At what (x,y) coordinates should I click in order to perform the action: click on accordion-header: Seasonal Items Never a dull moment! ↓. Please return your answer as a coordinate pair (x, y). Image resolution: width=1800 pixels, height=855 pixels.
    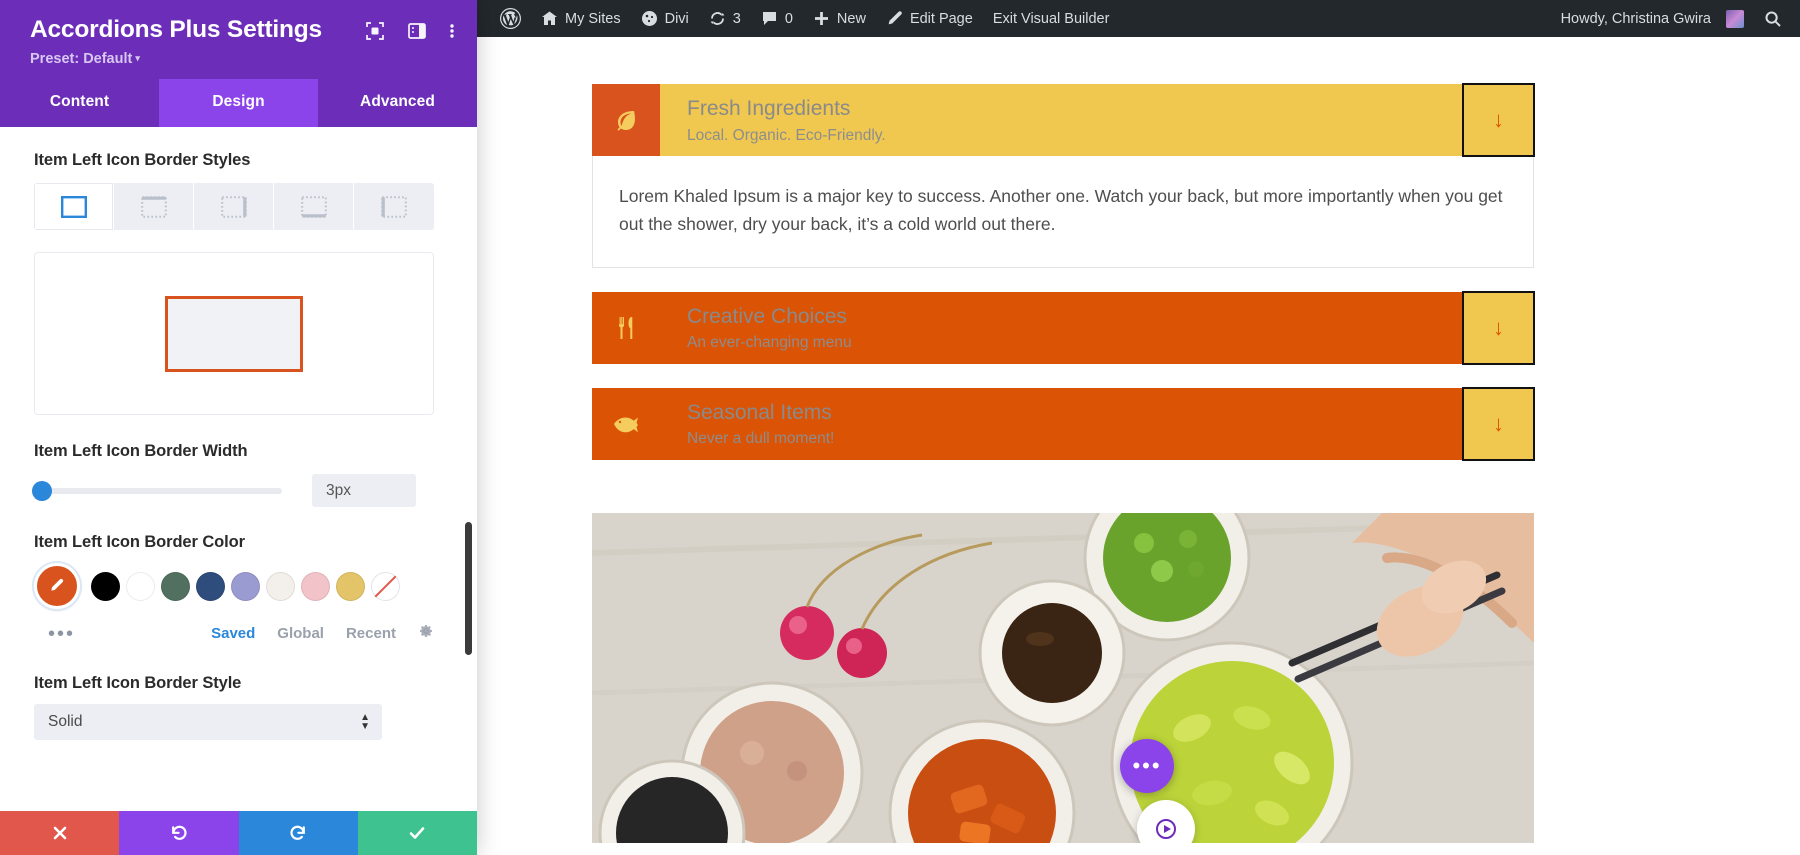
    Looking at the image, I should click on (1063, 423).